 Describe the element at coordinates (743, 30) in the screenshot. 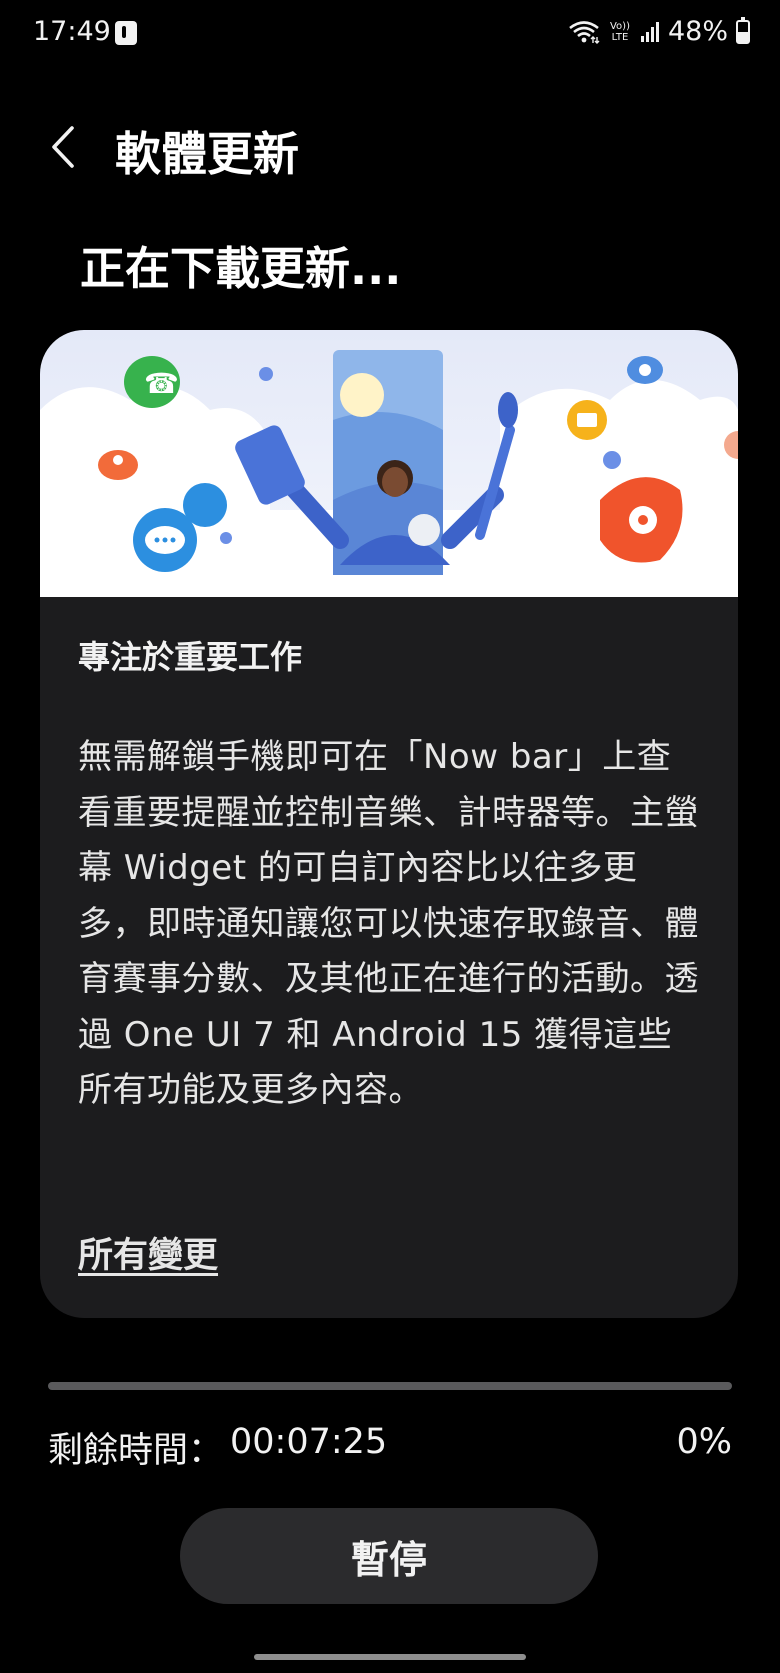

I see `battery-icon` at that location.